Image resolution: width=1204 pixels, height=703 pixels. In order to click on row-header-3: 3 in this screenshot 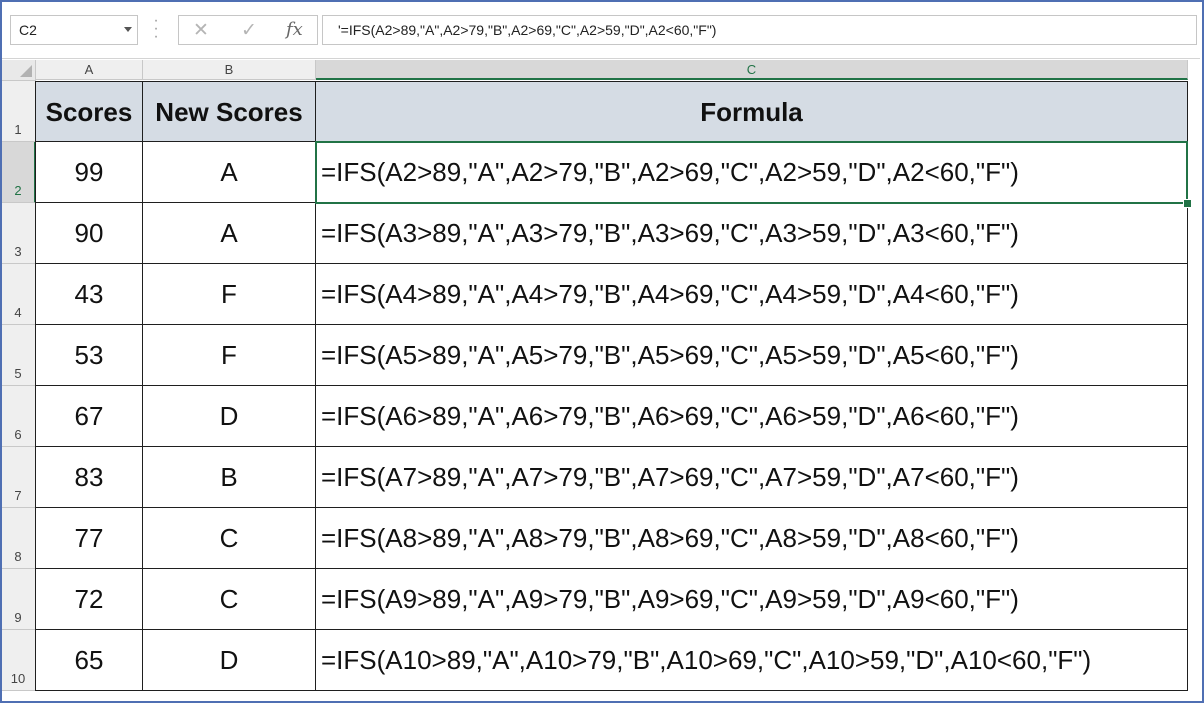, I will do `click(19, 233)`.